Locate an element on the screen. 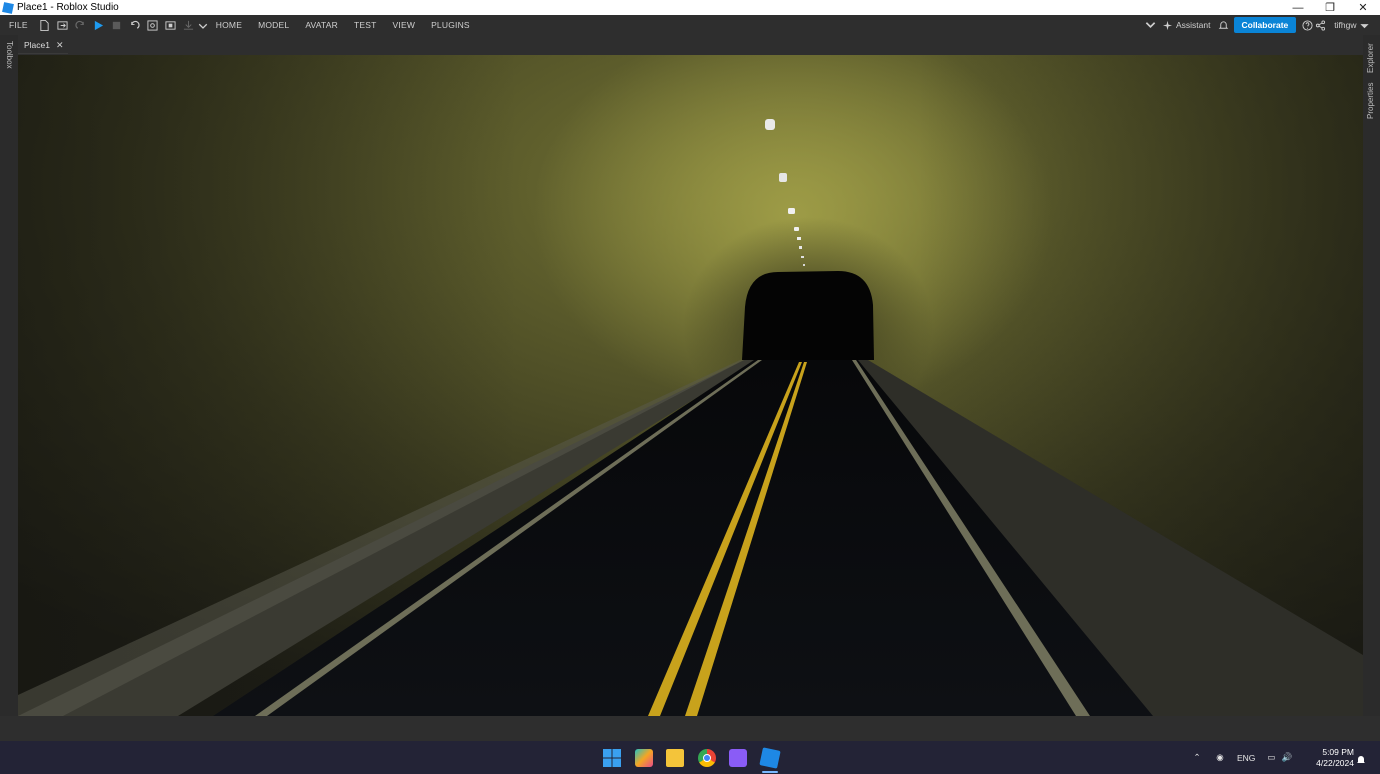 Image resolution: width=1380 pixels, height=774 pixels. window-title: Place1 - Roblox Studio is located at coordinates (68, 7).